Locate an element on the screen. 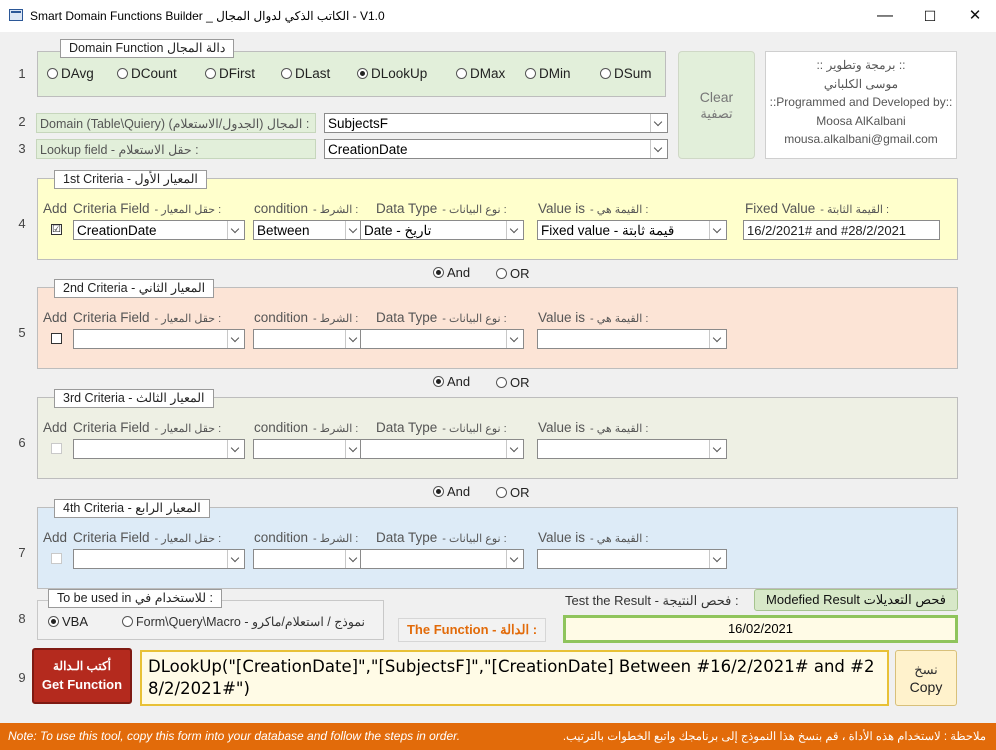 Image resolution: width=996 pixels, height=750 pixels. copy-label: Copy is located at coordinates (926, 687).